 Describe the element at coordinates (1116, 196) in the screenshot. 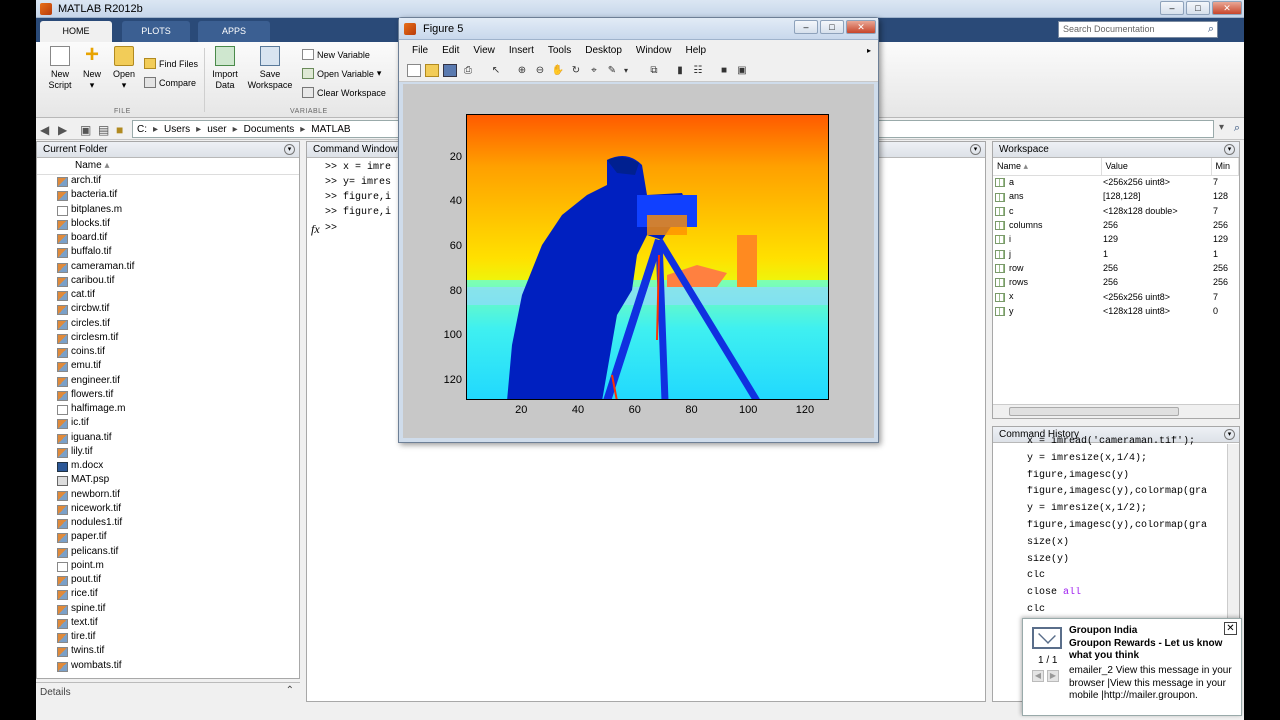

I see `workspace-row: ans [128,128] 128` at that location.